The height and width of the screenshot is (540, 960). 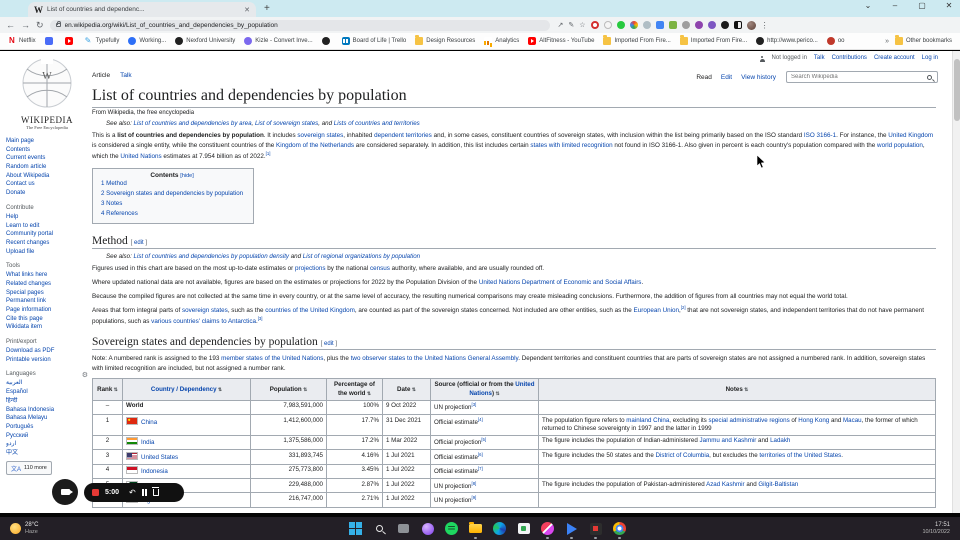 What do you see at coordinates (172, 214) in the screenshot?
I see `toc-item-references: 4 References` at bounding box center [172, 214].